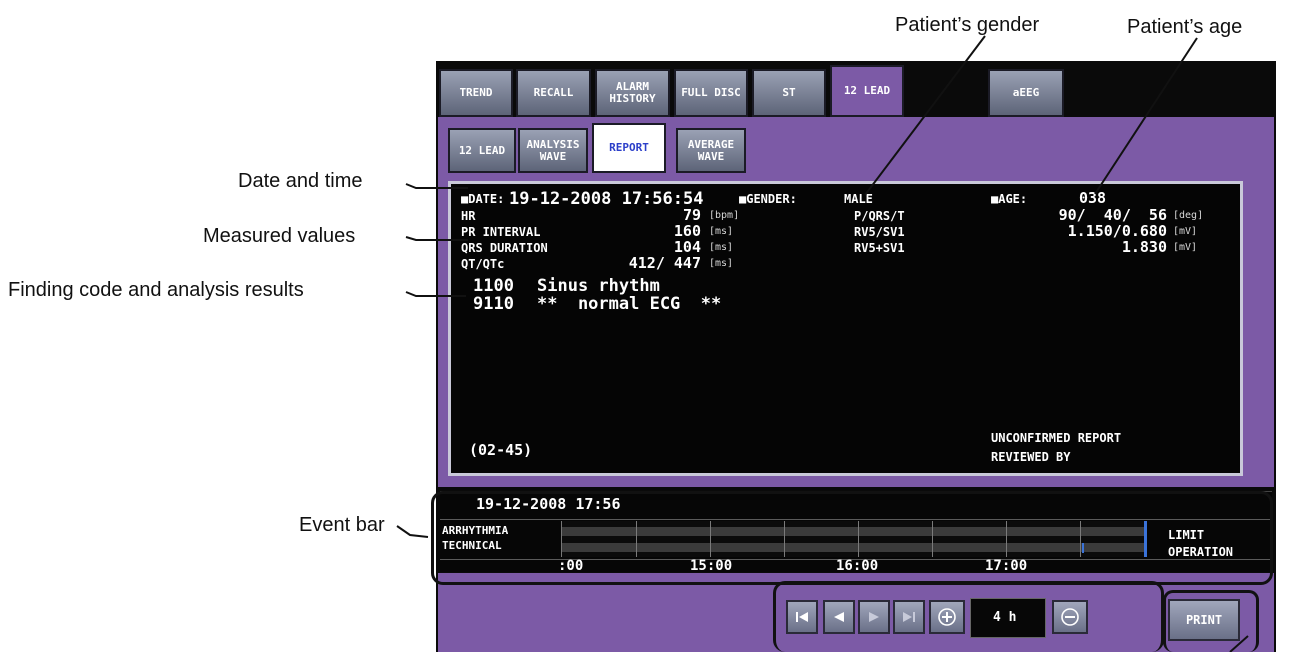  What do you see at coordinates (1031, 457) in the screenshot?
I see `reviewed-by: REVIEWED BY` at bounding box center [1031, 457].